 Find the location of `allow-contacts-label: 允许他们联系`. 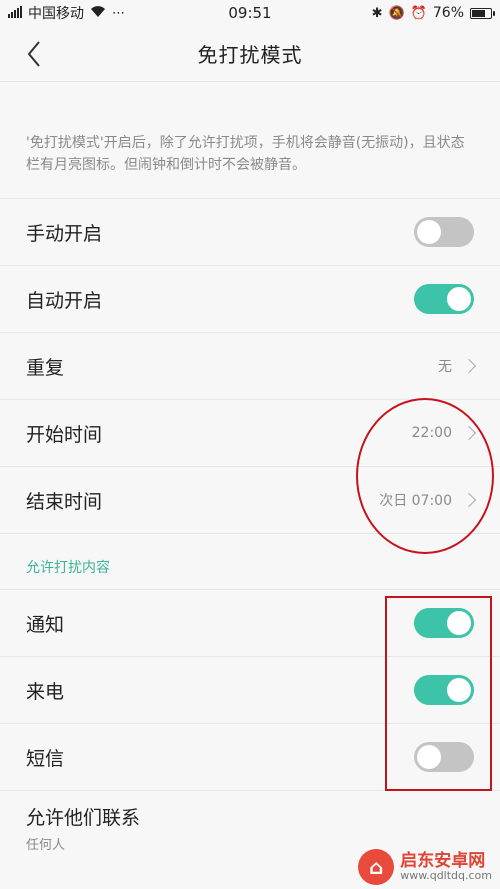

allow-contacts-label: 允许他们联系 is located at coordinates (83, 818).